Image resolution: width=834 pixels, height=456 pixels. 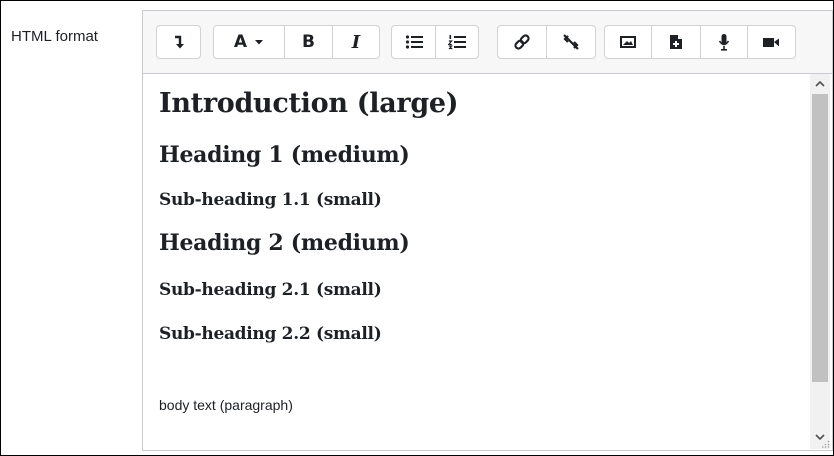 I want to click on scroll-up-arrow-icon, so click(x=820, y=84).